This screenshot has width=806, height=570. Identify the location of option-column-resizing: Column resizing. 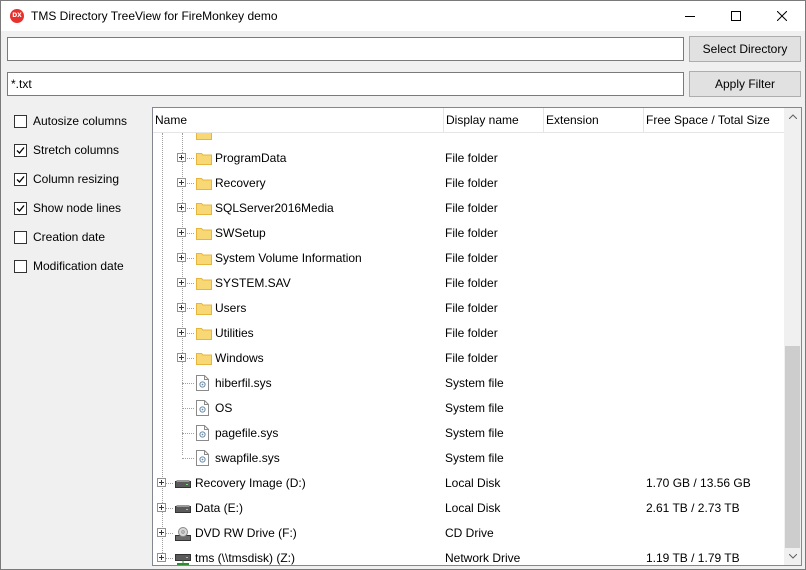
(79, 179).